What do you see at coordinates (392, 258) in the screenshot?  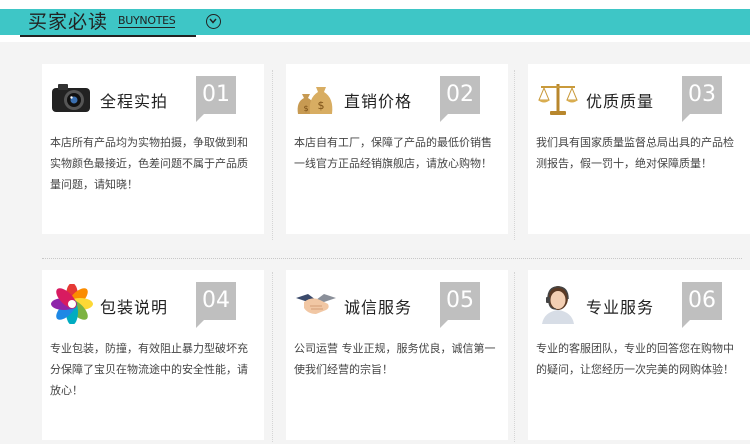 I see `row-divider` at bounding box center [392, 258].